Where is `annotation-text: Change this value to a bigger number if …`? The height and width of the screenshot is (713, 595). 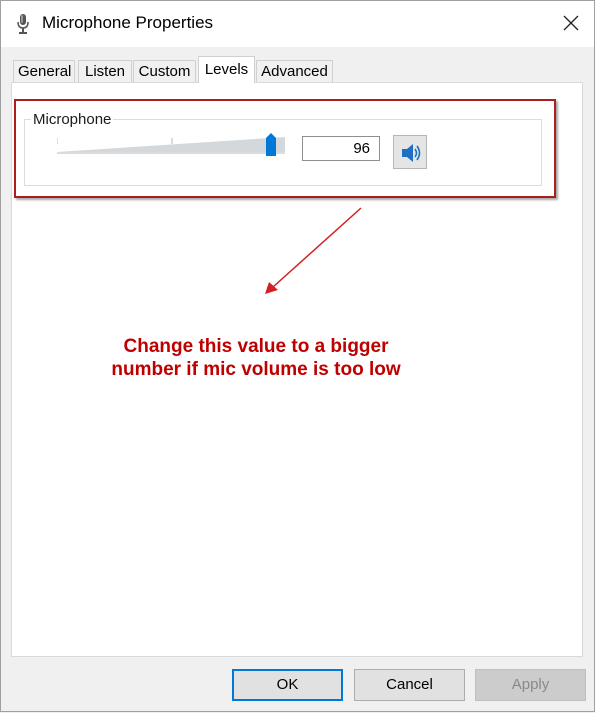
annotation-text: Change this value to a bigger number if … is located at coordinates (256, 358).